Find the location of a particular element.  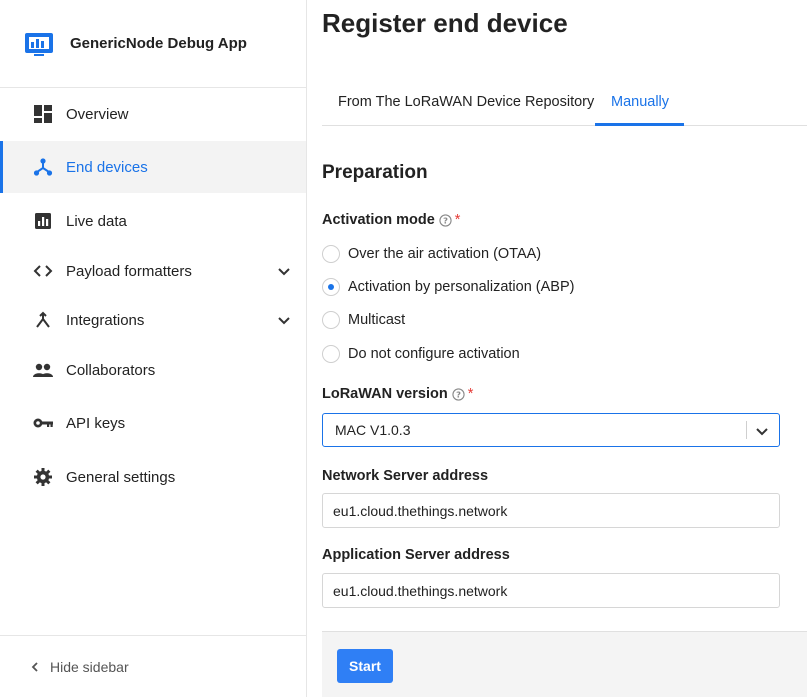

chevron-left-icon is located at coordinates (34, 666).